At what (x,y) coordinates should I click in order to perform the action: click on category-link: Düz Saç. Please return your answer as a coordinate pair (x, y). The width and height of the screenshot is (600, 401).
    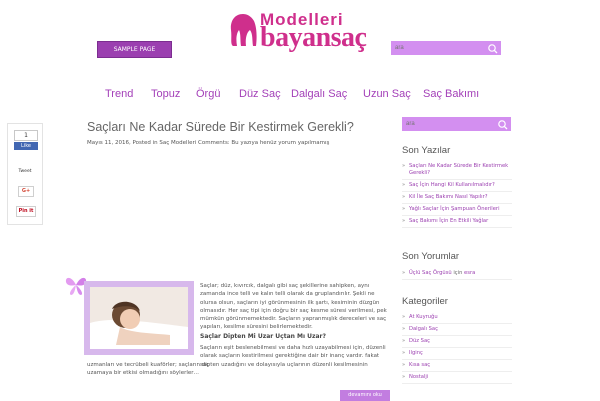
    Looking at the image, I should click on (419, 341).